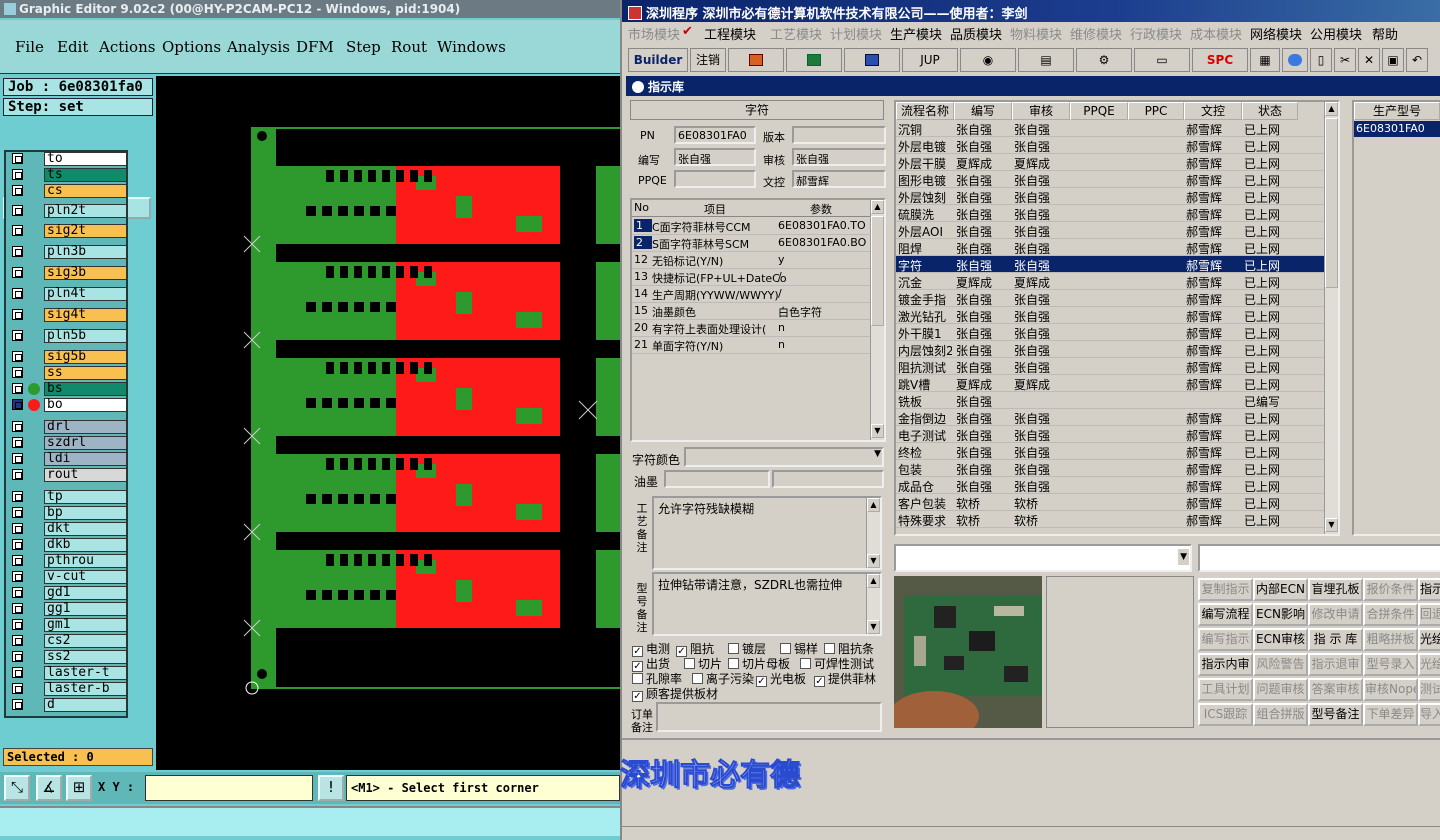 This screenshot has width=1440, height=840. Describe the element at coordinates (409, 47) in the screenshot. I see `menu-rout: Rout` at that location.